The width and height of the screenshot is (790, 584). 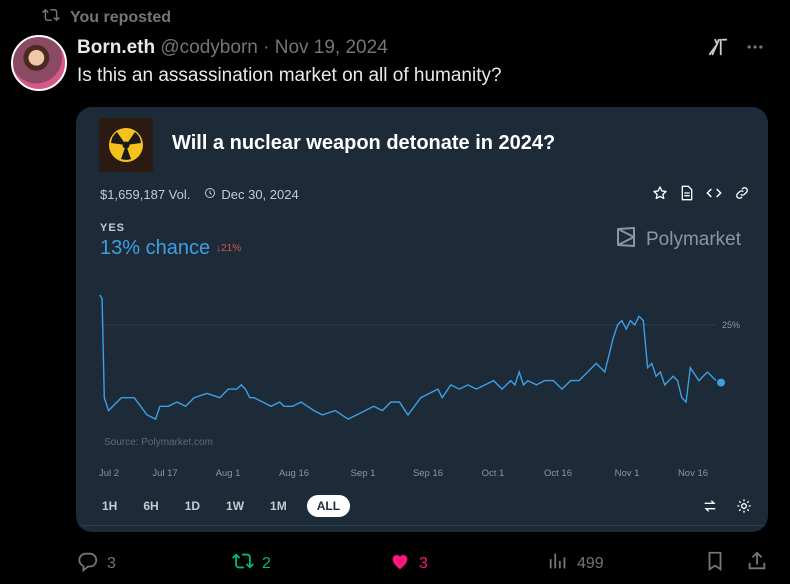 What do you see at coordinates (714, 195) in the screenshot?
I see `embed-icon` at bounding box center [714, 195].